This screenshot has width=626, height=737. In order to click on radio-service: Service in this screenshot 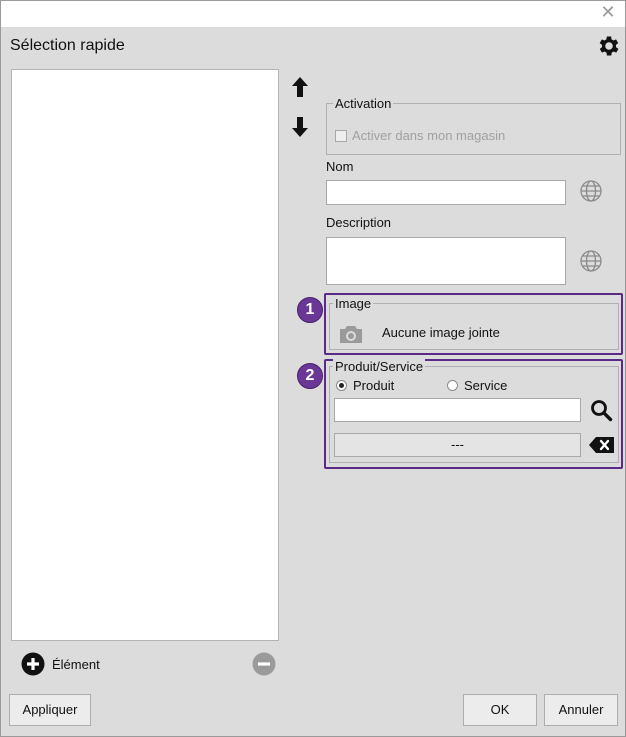, I will do `click(477, 385)`.